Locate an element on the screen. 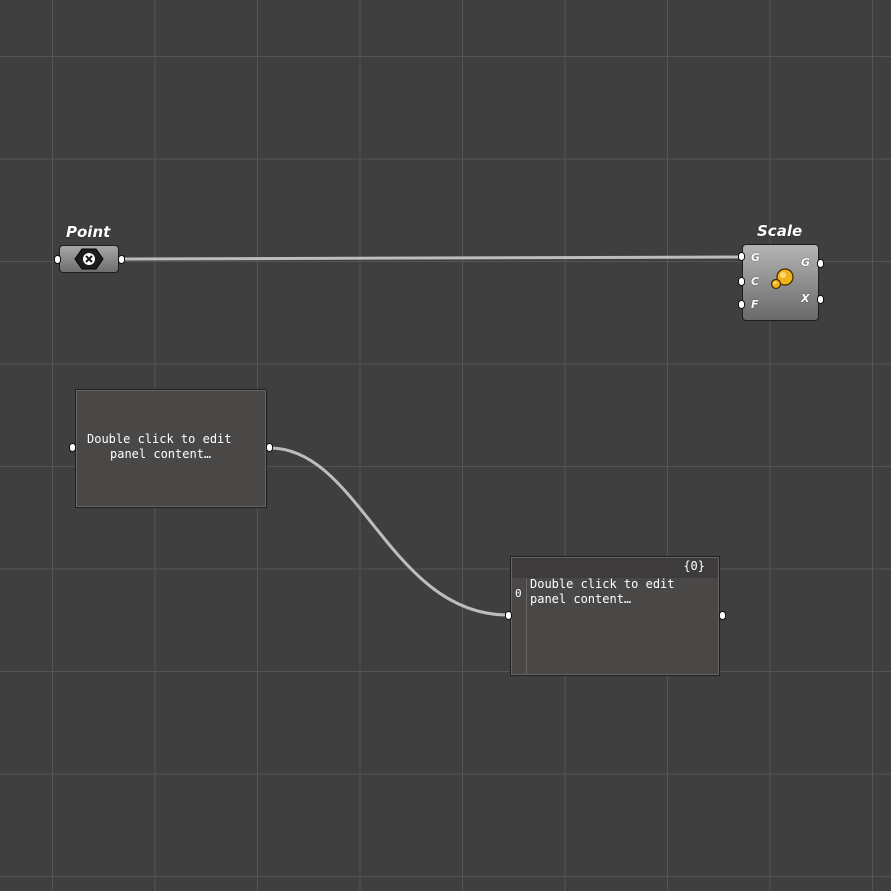 The width and height of the screenshot is (891, 891). panel-2-path-header: {0} is located at coordinates (694, 566).